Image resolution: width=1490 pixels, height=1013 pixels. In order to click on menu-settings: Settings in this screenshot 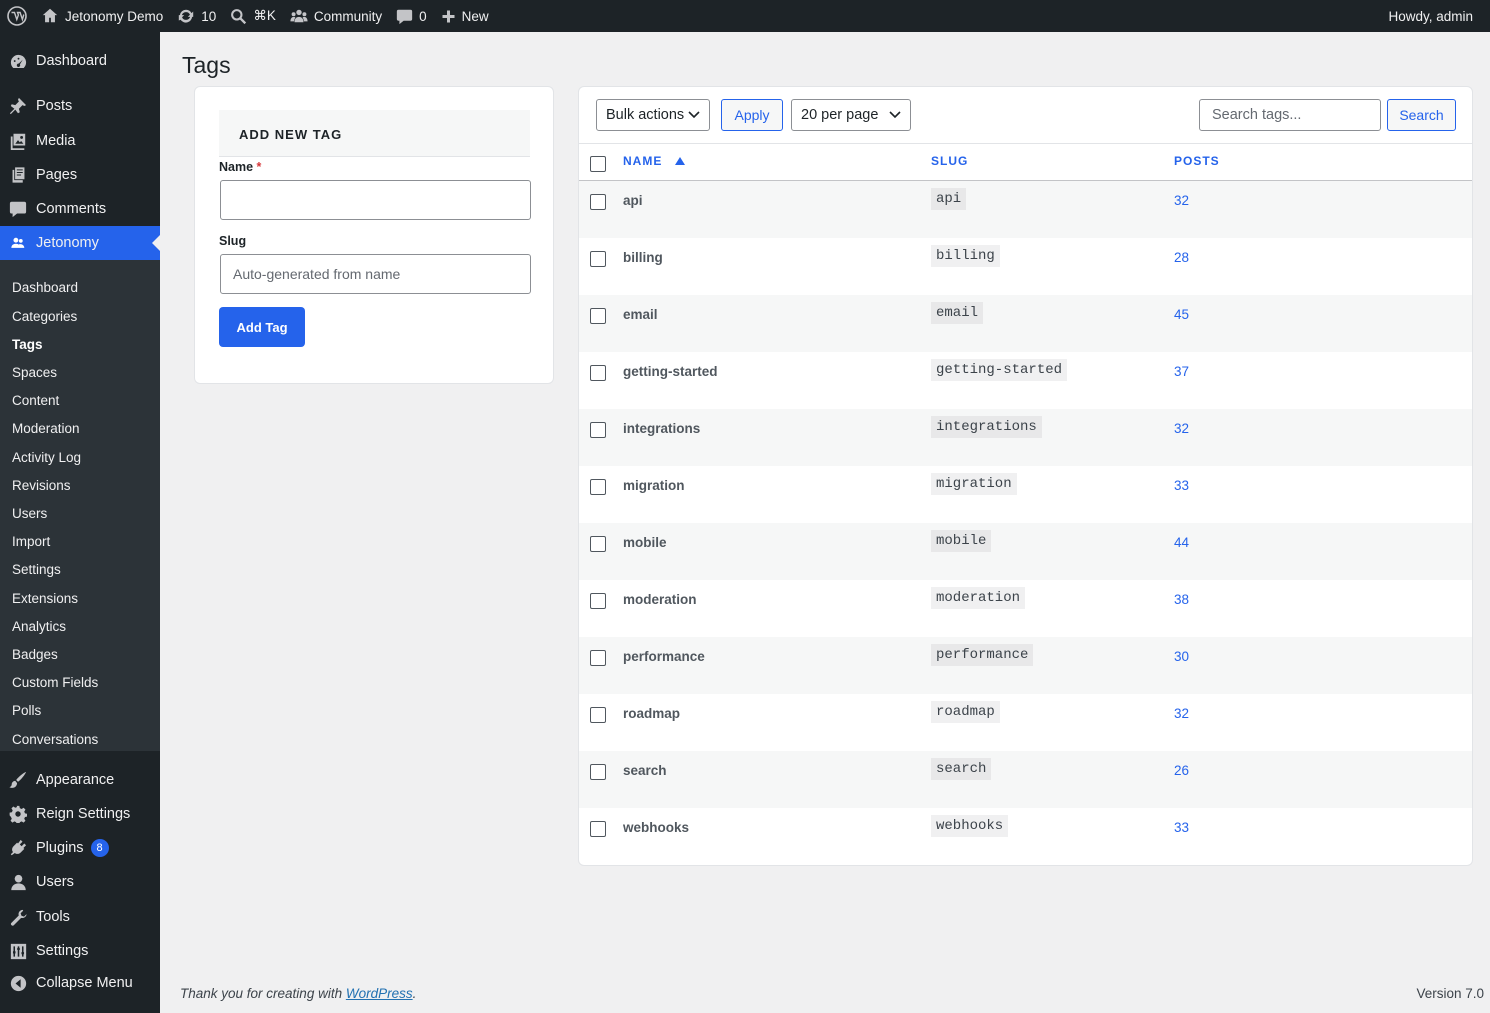, I will do `click(80, 951)`.